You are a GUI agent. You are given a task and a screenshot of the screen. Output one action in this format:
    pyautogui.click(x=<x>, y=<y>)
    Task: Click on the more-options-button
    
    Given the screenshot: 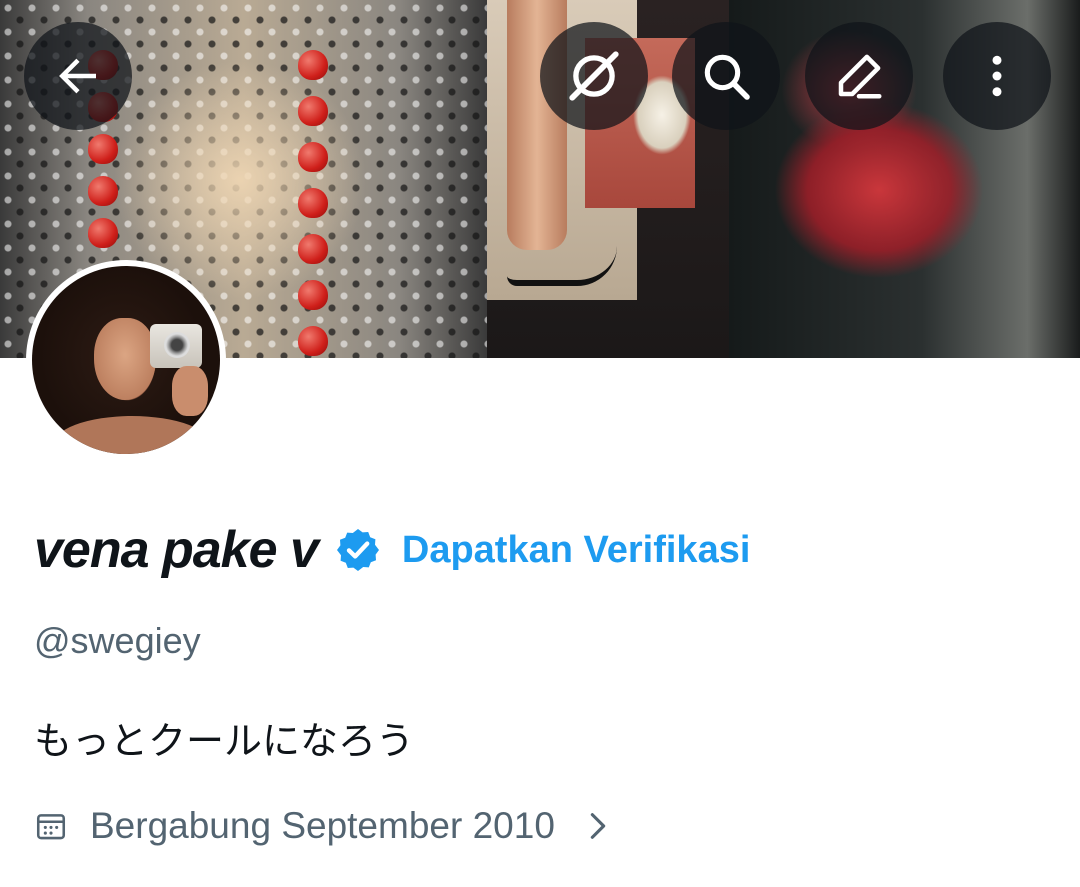 What is the action you would take?
    pyautogui.click(x=997, y=76)
    